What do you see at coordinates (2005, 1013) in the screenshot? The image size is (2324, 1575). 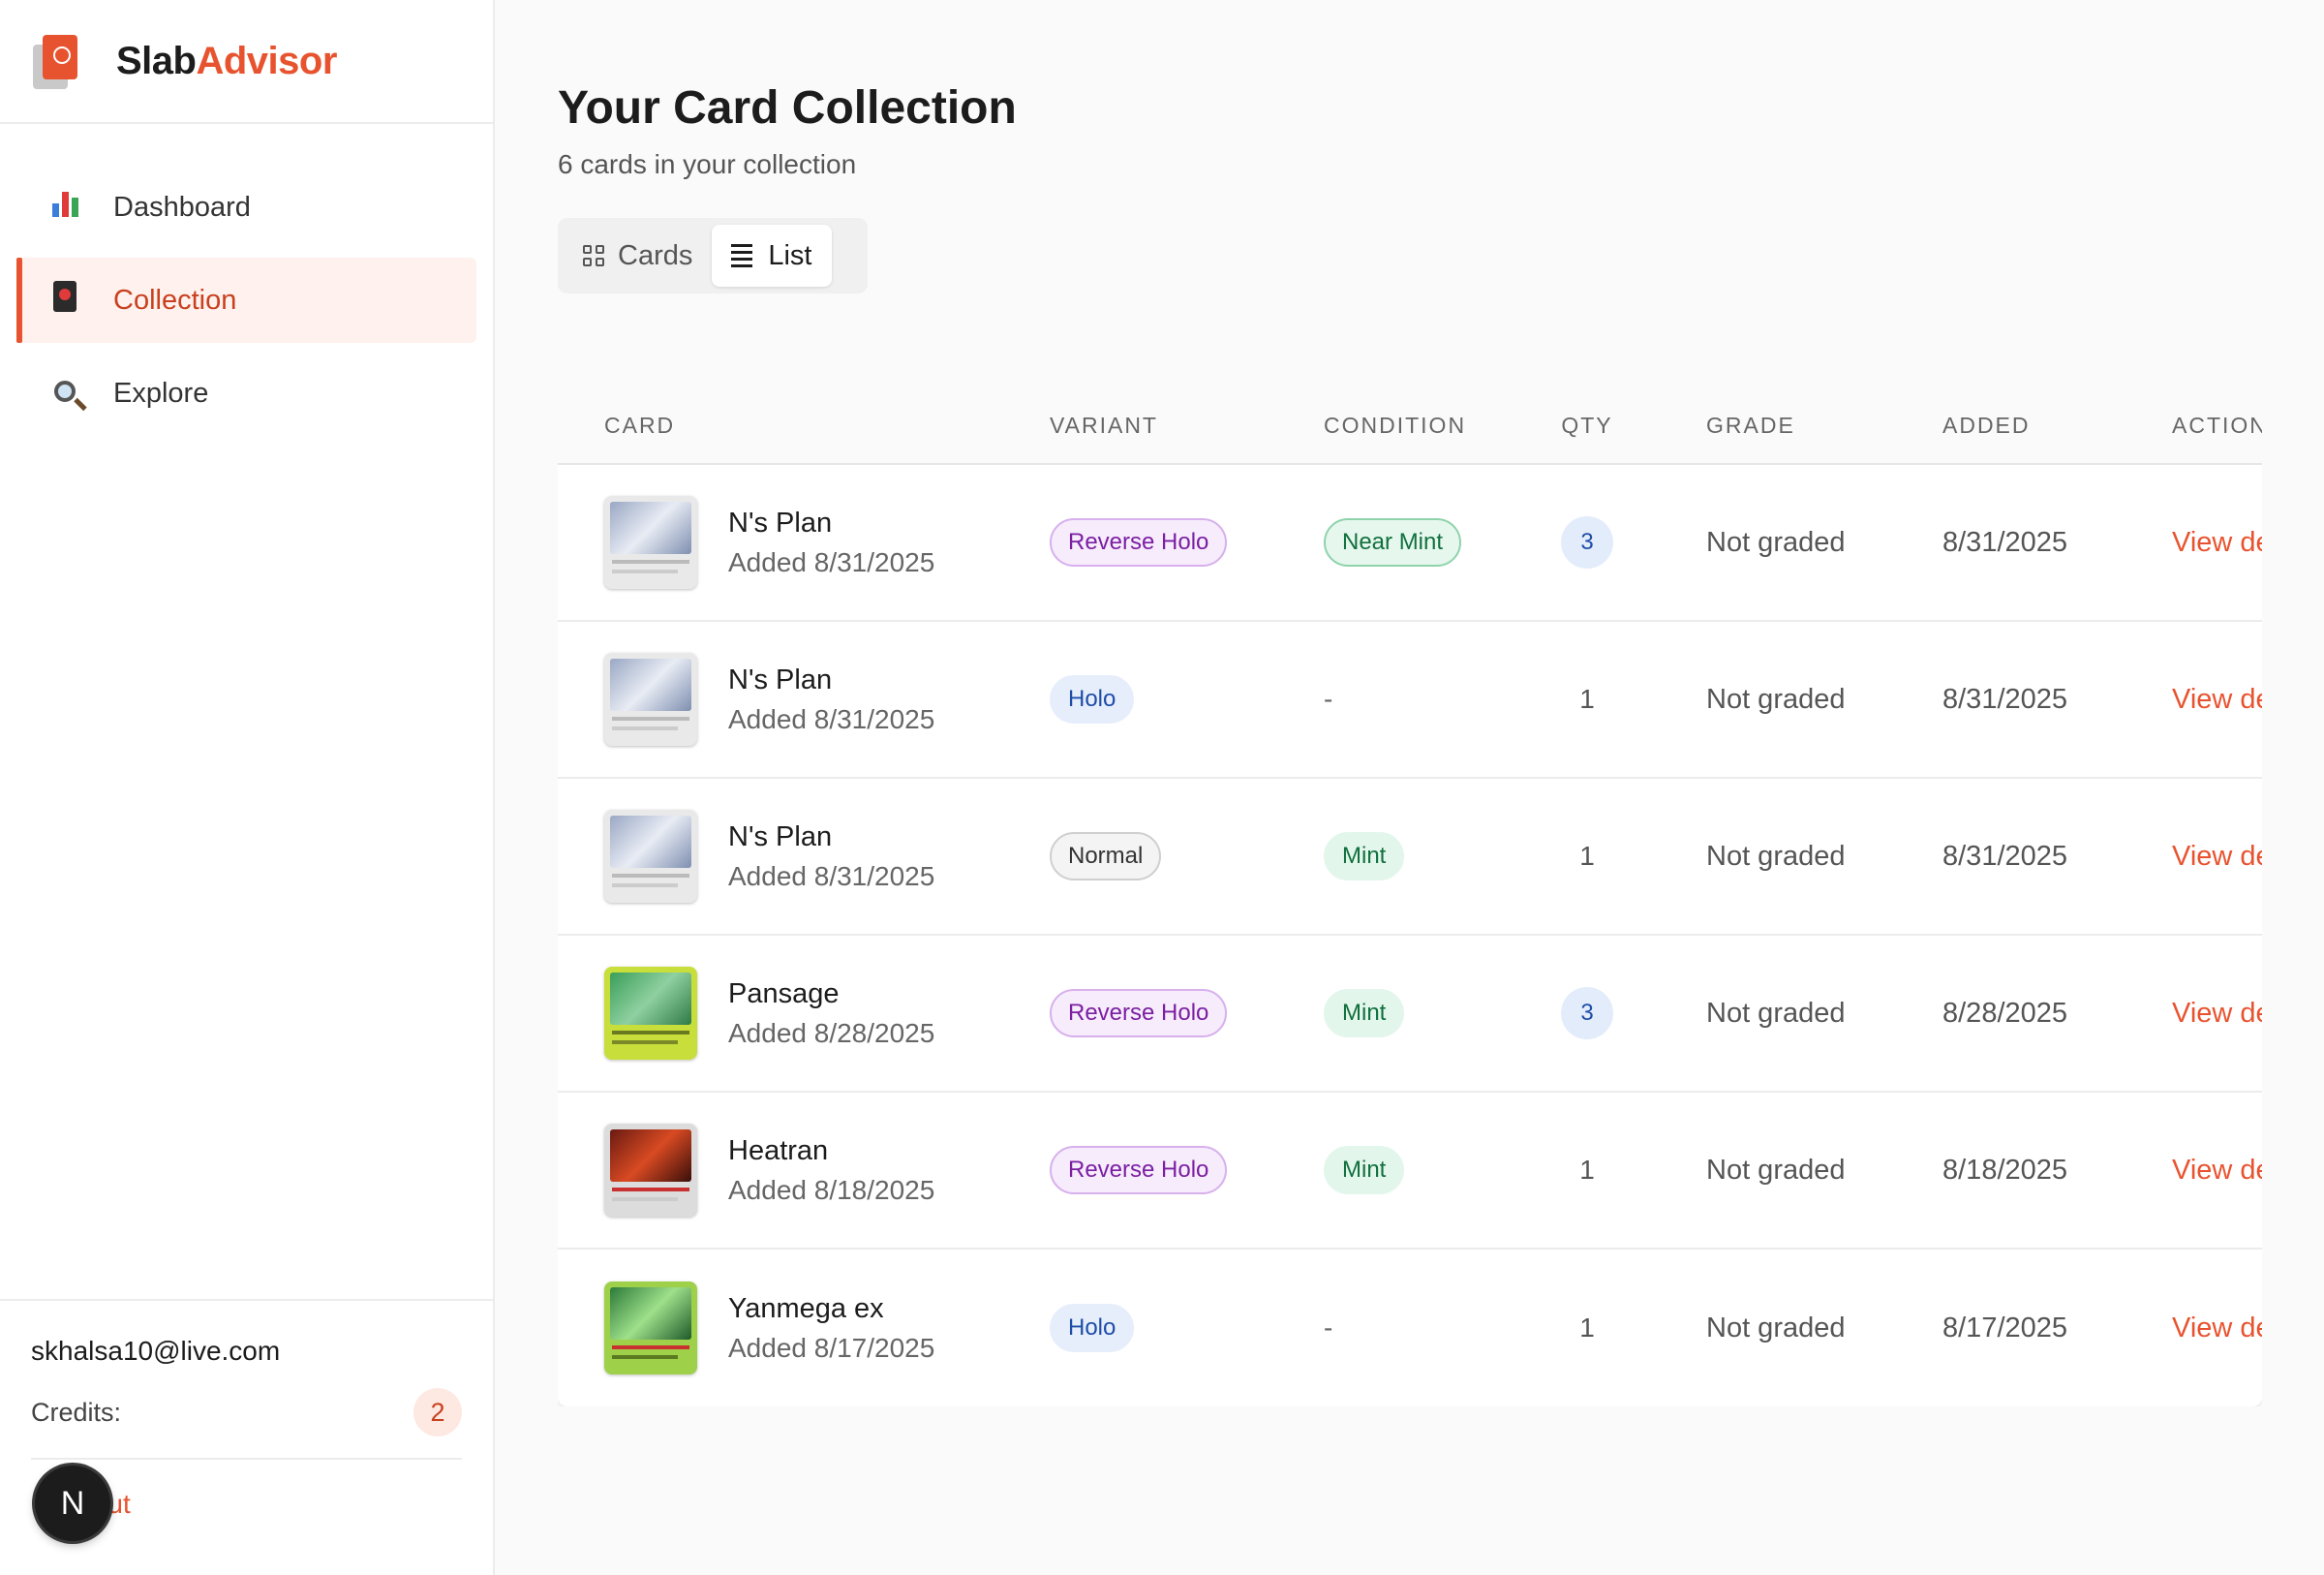 I see `added-date: 8/28/2025` at bounding box center [2005, 1013].